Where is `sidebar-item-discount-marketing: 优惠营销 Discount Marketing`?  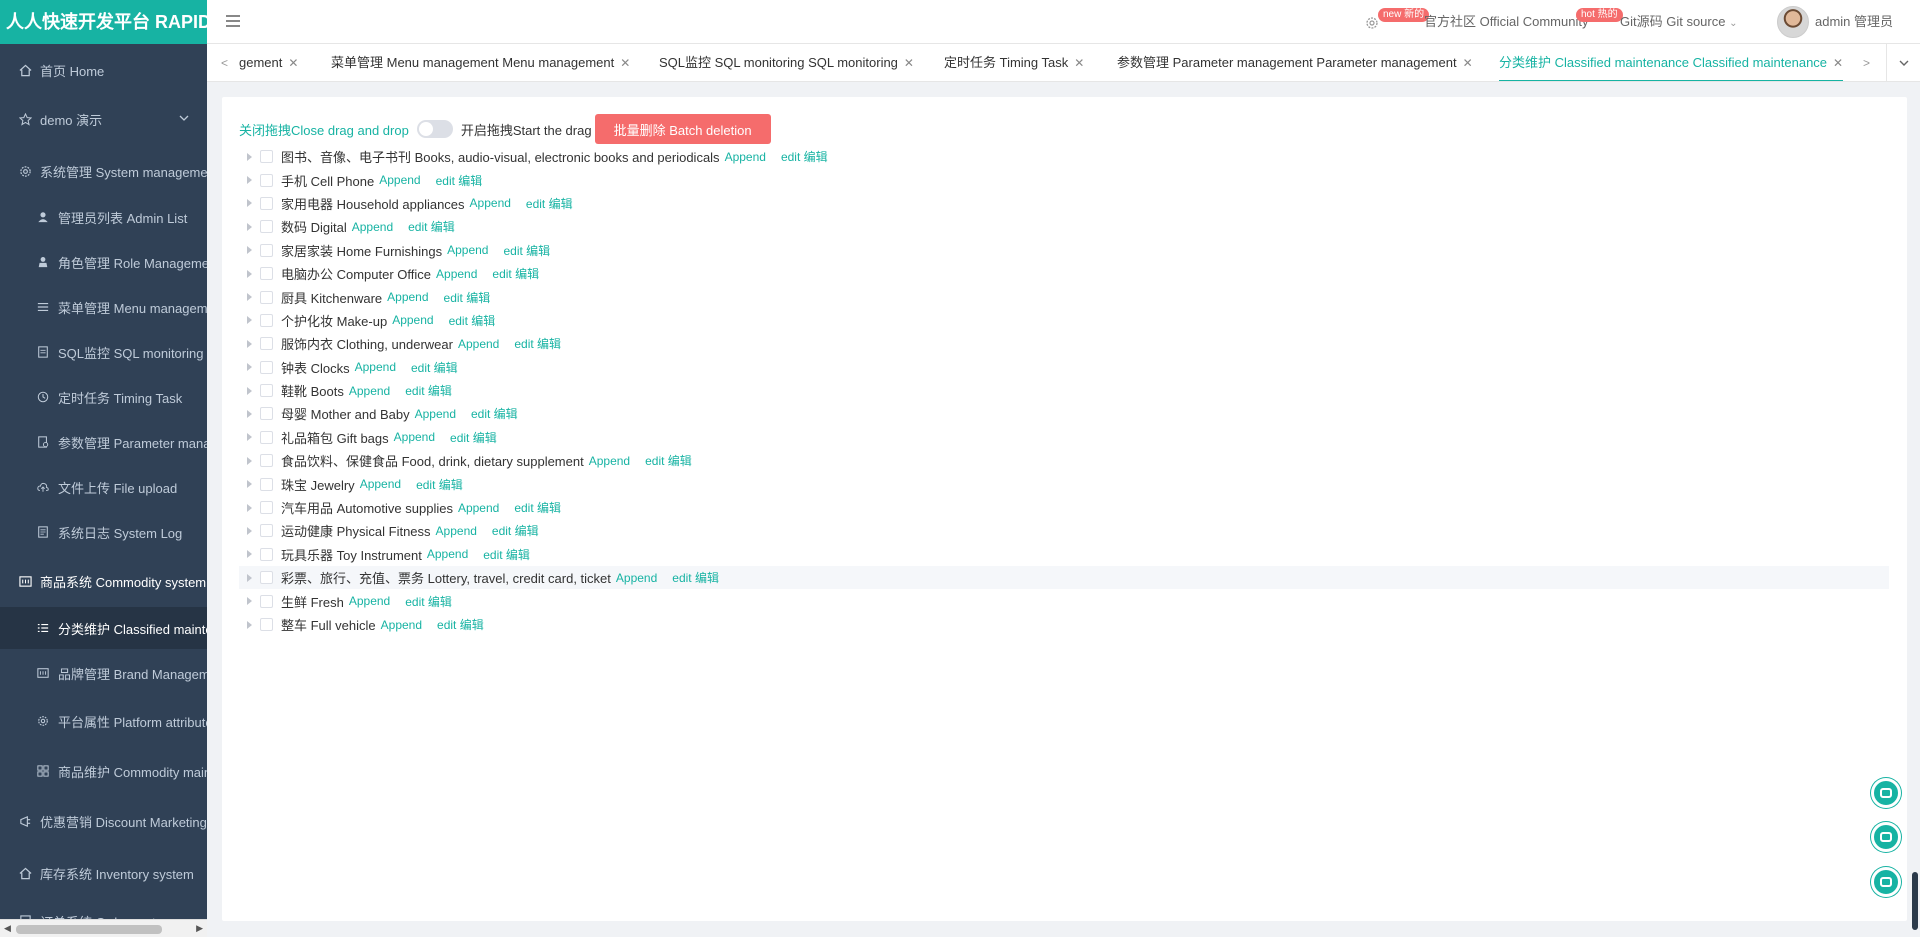 sidebar-item-discount-marketing: 优惠营销 Discount Marketing is located at coordinates (103, 821).